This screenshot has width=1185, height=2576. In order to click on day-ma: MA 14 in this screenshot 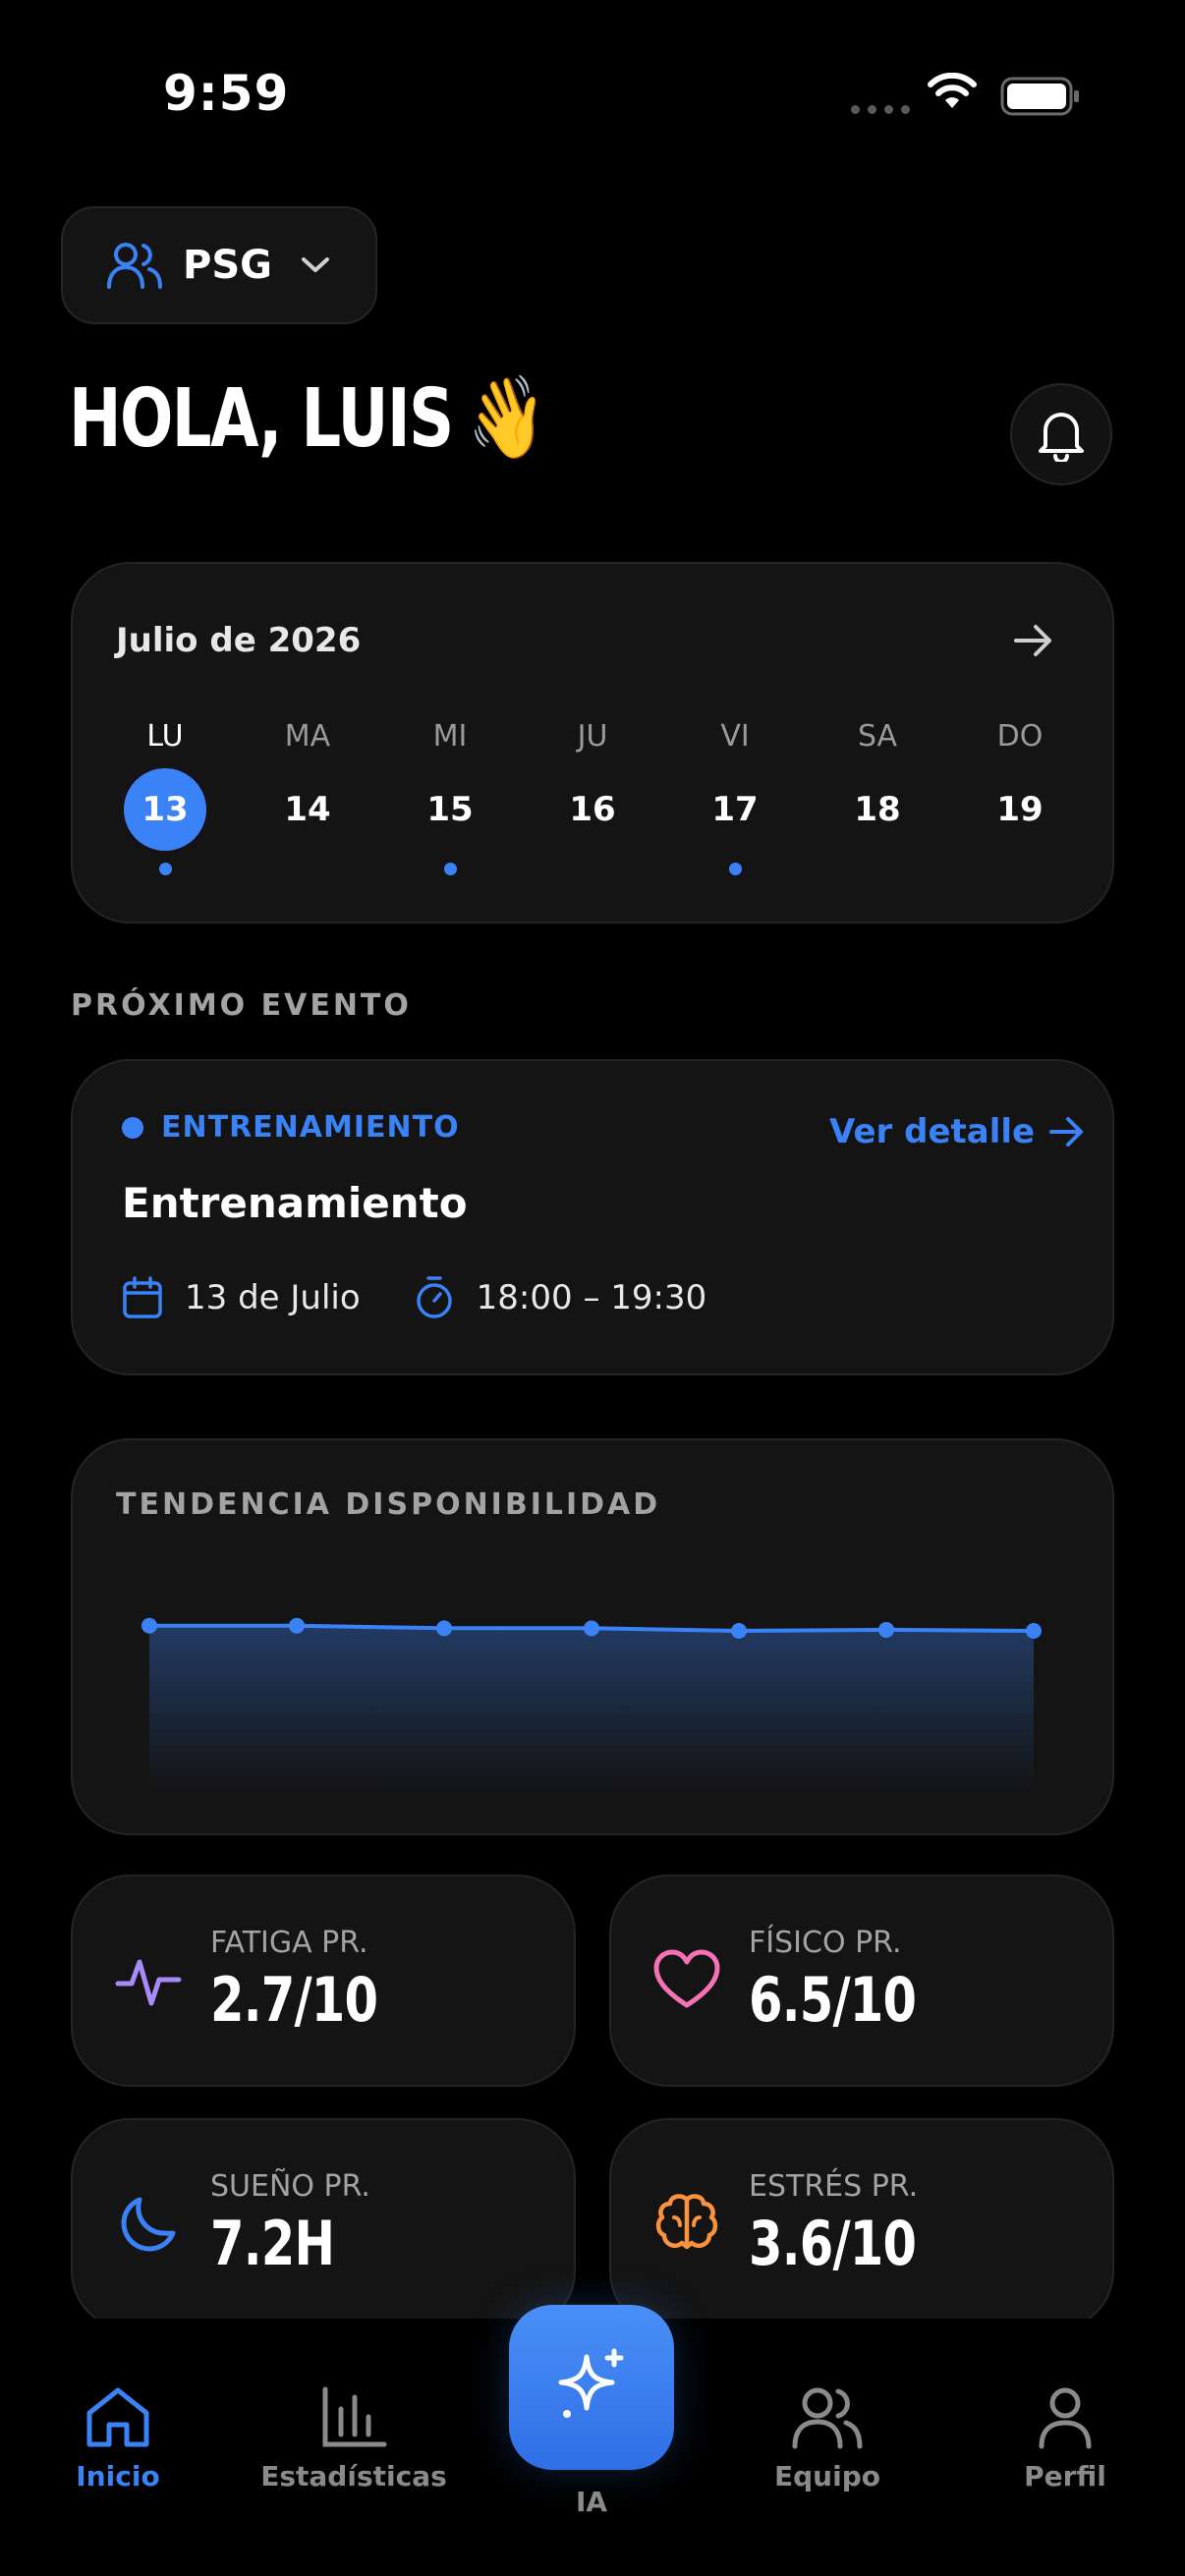, I will do `click(308, 797)`.